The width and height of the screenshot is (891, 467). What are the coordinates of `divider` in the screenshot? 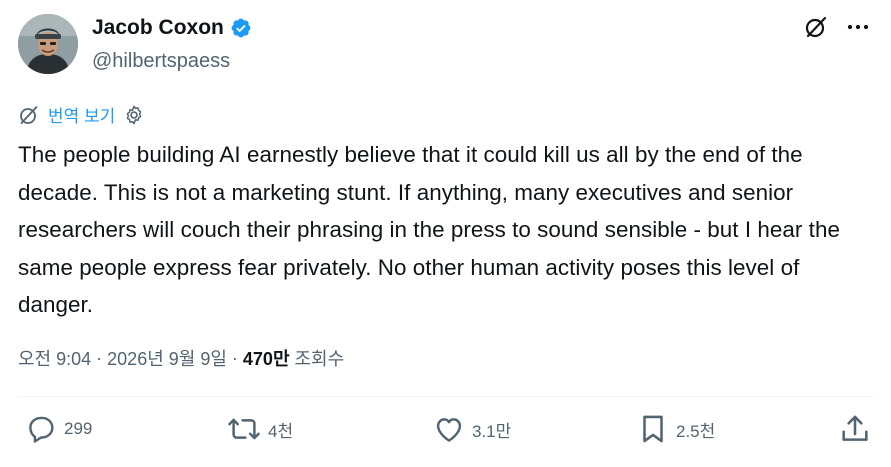 It's located at (445, 396).